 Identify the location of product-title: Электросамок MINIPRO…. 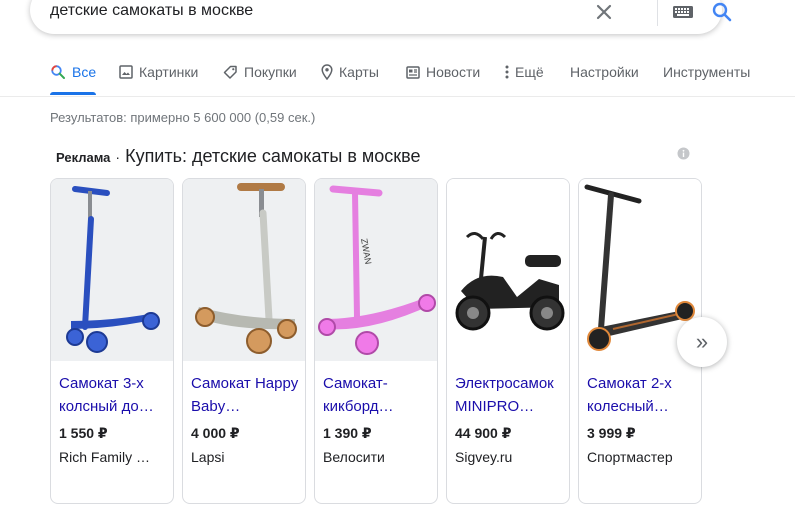
(509, 395).